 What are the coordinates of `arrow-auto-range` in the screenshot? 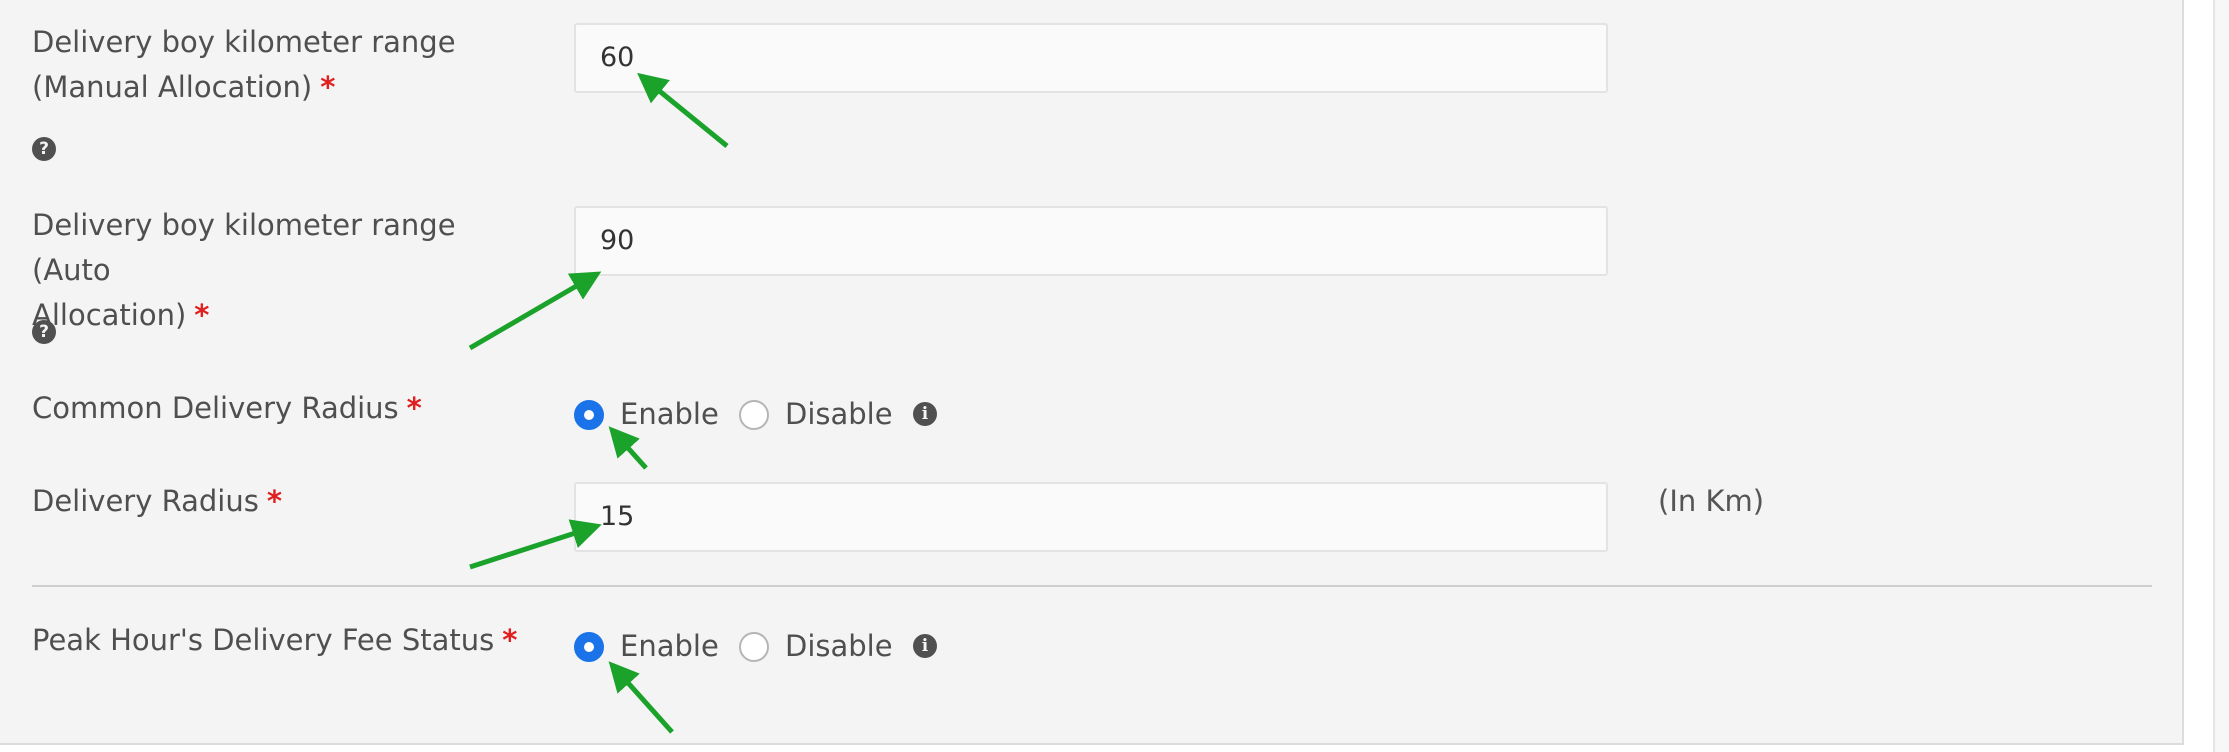 It's located at (535, 311).